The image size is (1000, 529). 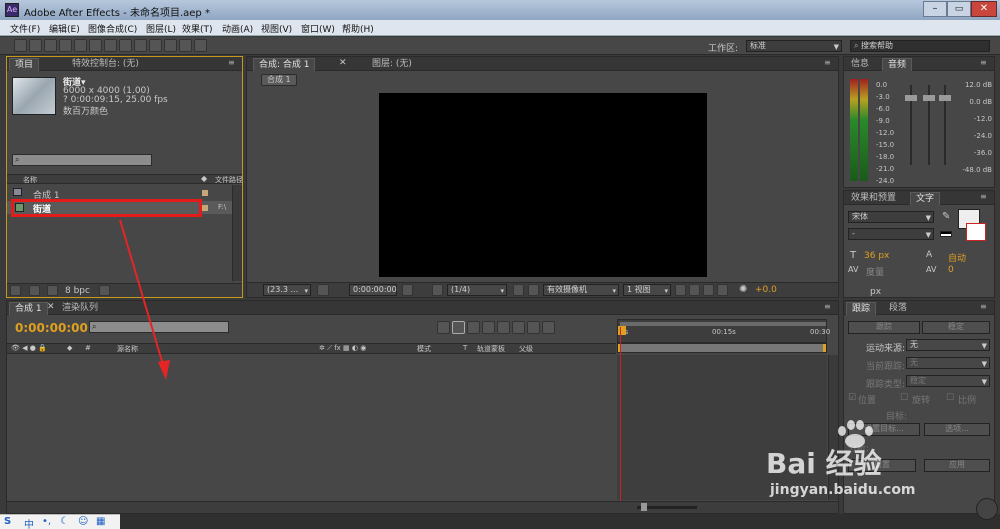 I want to click on corner-badge, so click(x=987, y=509).